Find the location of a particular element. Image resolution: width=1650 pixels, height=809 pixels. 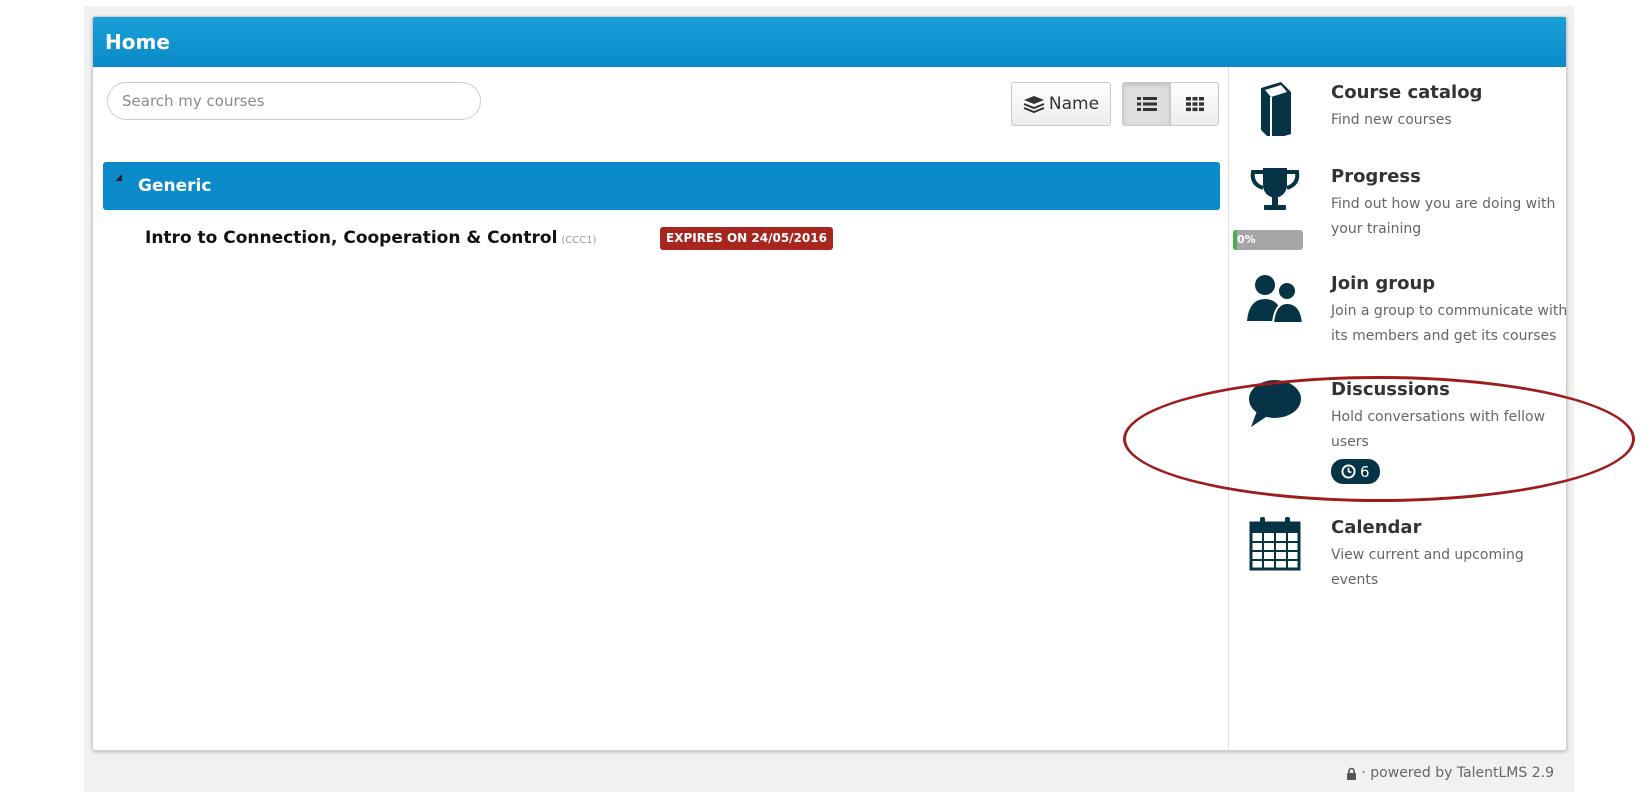

grid-icon is located at coordinates (1194, 104).